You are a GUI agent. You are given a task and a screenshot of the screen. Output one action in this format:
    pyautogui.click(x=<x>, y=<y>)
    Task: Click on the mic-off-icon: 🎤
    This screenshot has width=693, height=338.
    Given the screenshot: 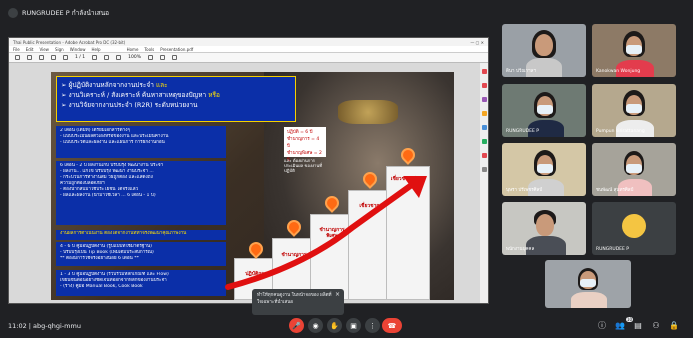 What is the action you would take?
    pyautogui.click(x=296, y=325)
    